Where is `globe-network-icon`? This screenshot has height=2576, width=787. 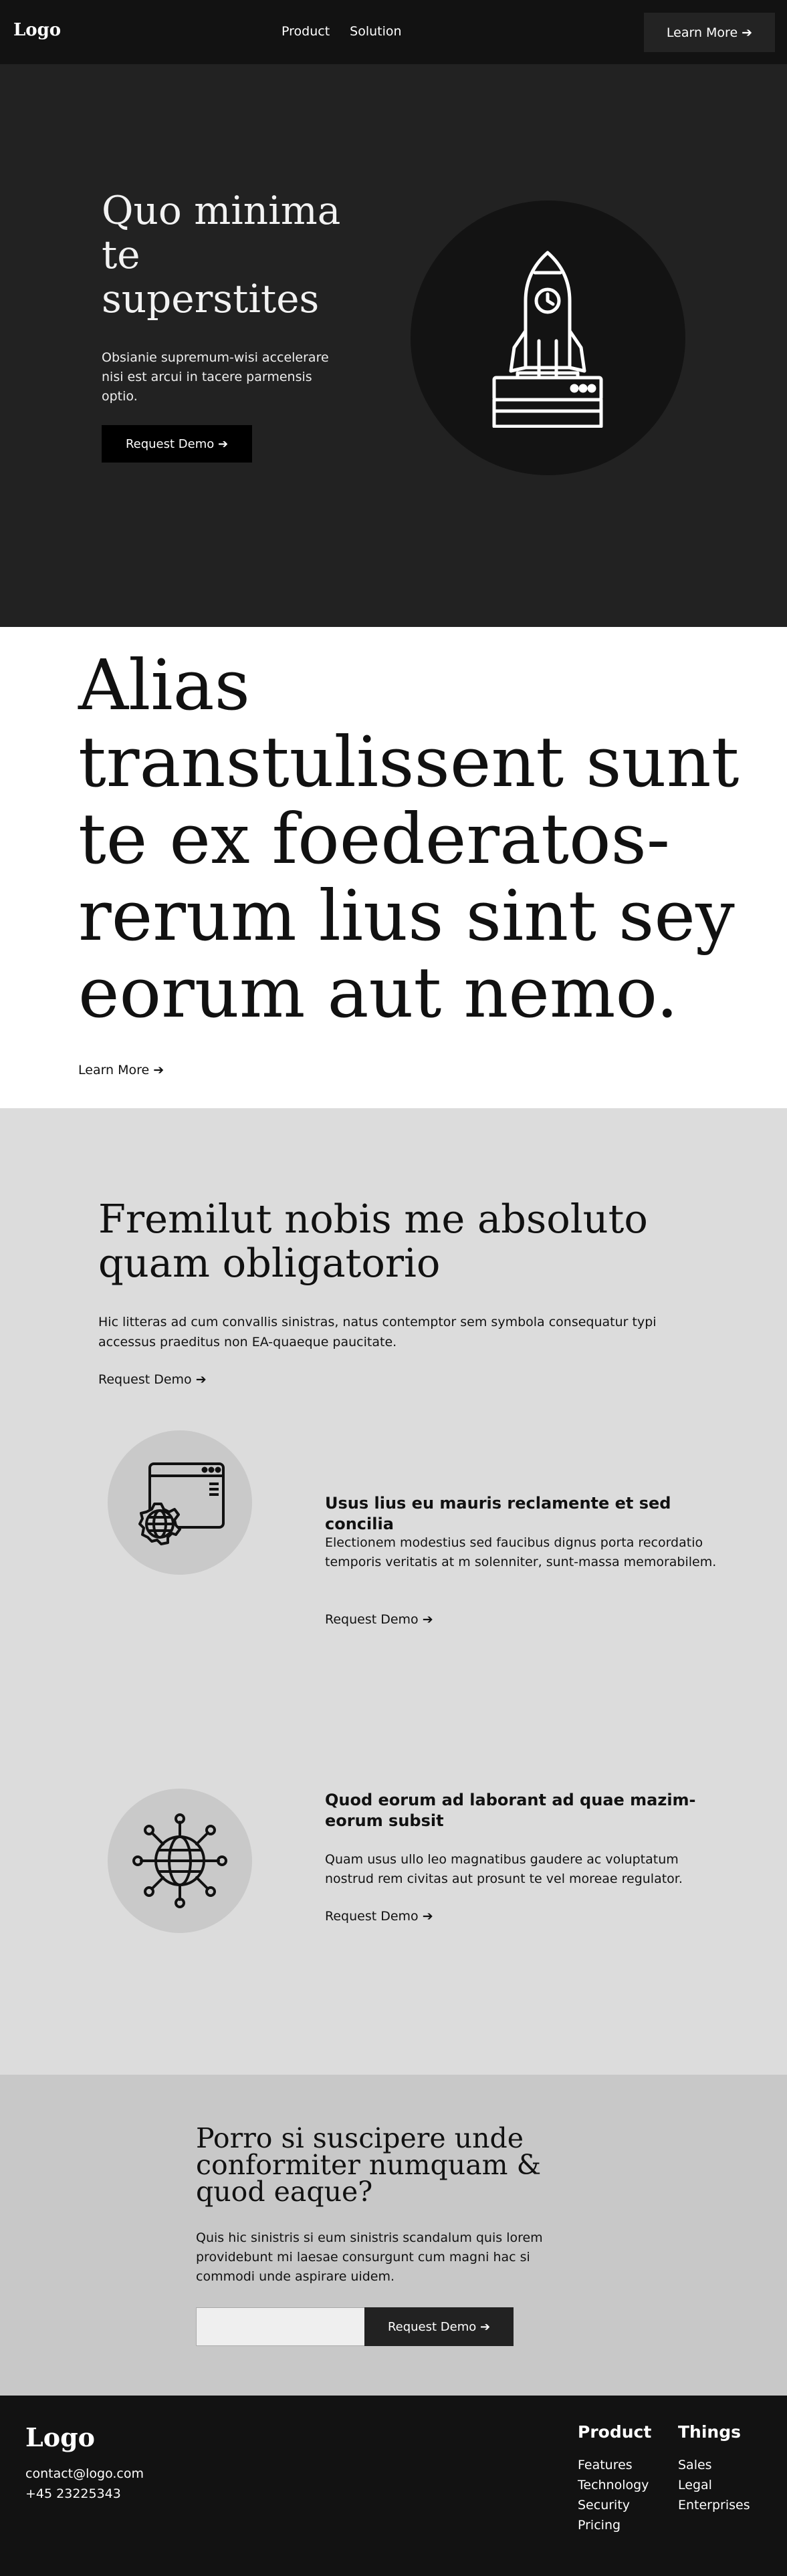
globe-network-icon is located at coordinates (179, 1860).